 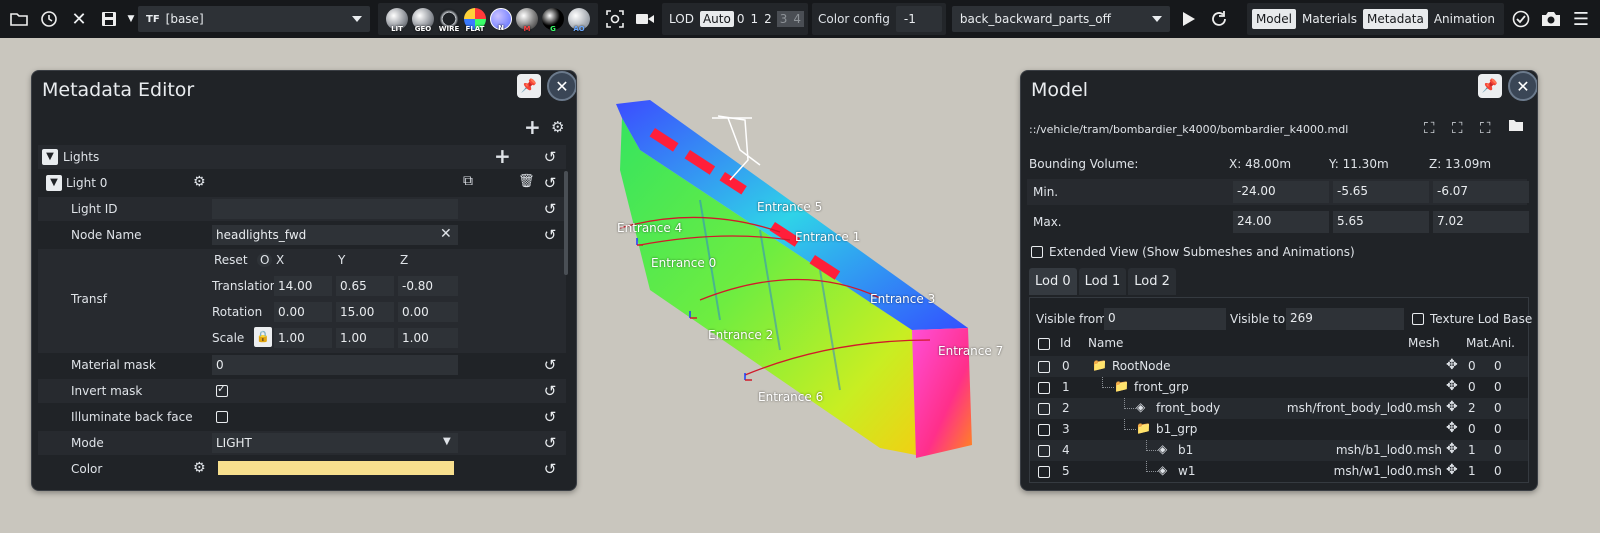 I want to click on render-normals-icon: N, so click(x=501, y=20).